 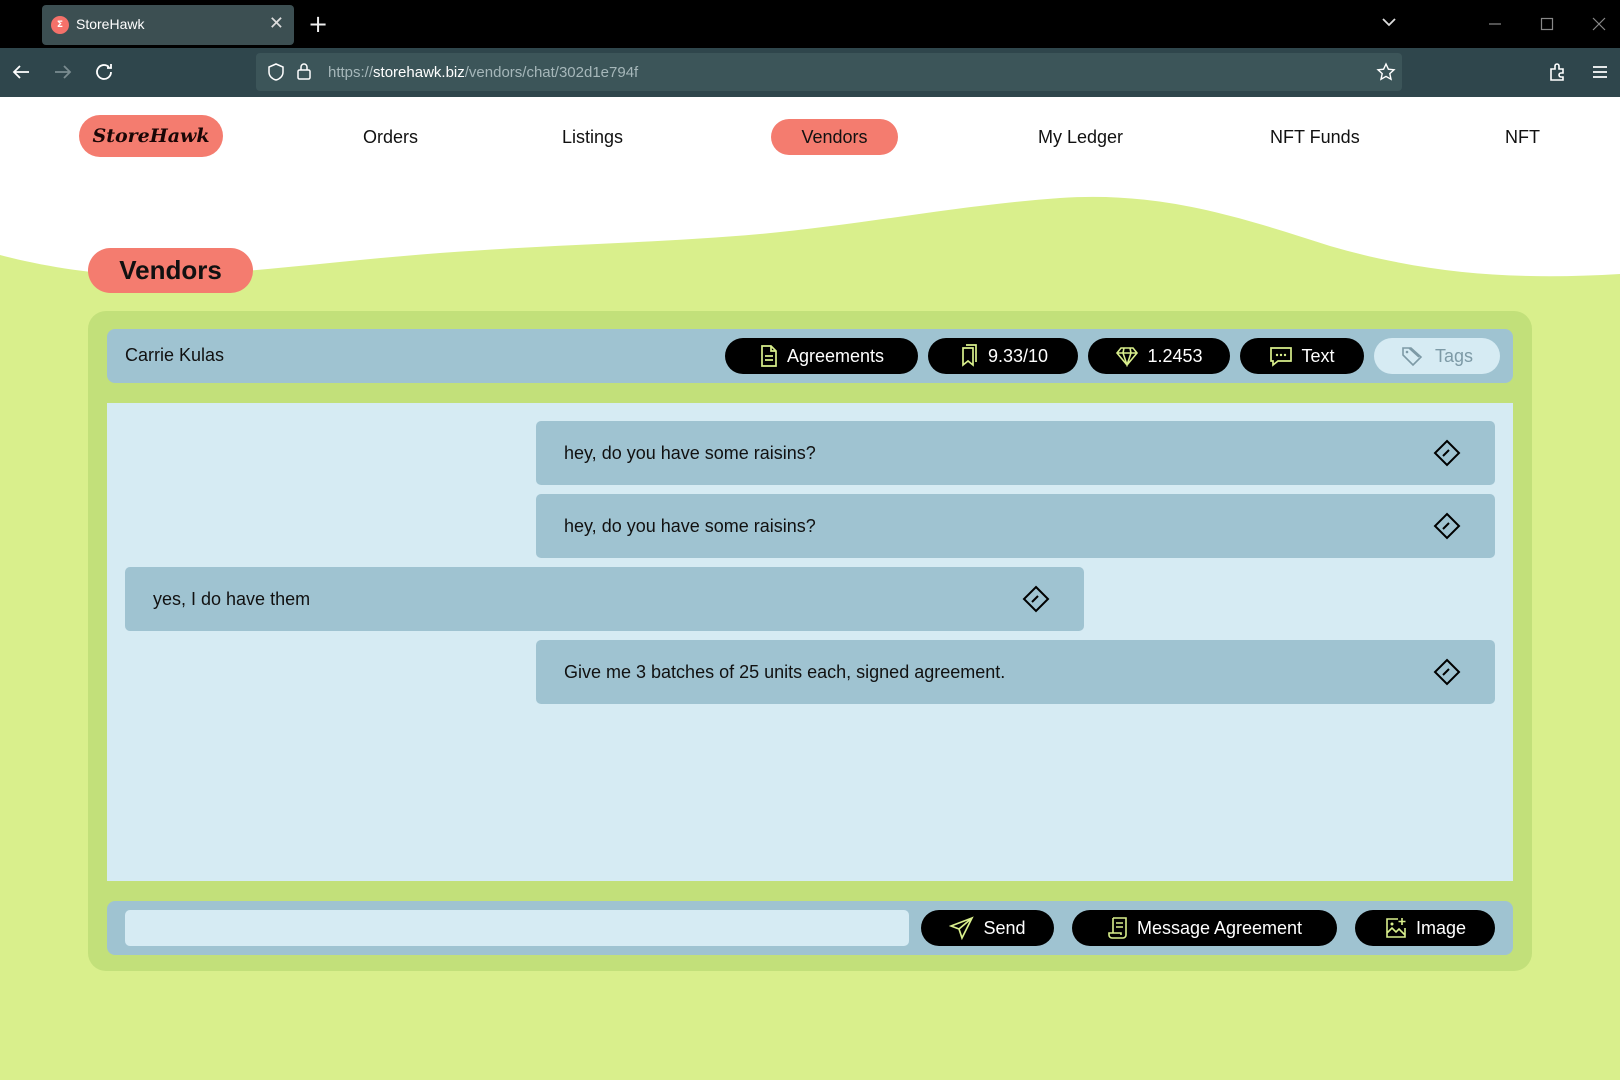 What do you see at coordinates (1522, 137) in the screenshot?
I see `nav-nft: NFT` at bounding box center [1522, 137].